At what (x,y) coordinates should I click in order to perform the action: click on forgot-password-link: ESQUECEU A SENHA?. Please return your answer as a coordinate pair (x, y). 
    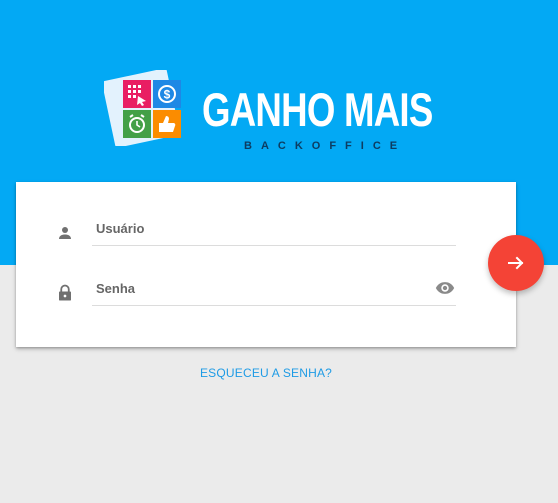
    Looking at the image, I should click on (266, 373).